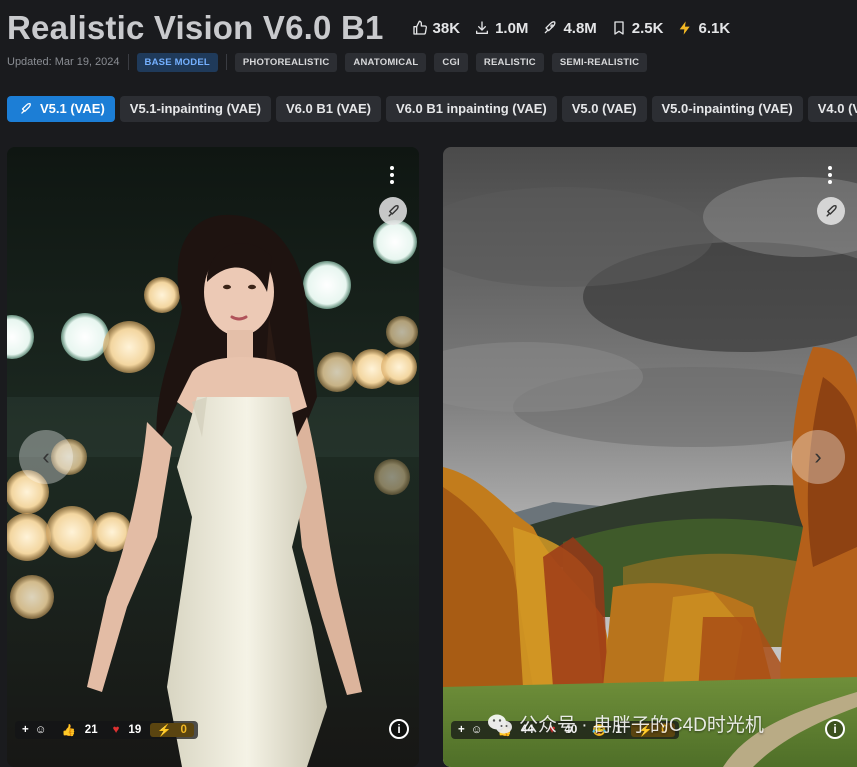  What do you see at coordinates (500, 723) in the screenshot?
I see `wechat-icon` at bounding box center [500, 723].